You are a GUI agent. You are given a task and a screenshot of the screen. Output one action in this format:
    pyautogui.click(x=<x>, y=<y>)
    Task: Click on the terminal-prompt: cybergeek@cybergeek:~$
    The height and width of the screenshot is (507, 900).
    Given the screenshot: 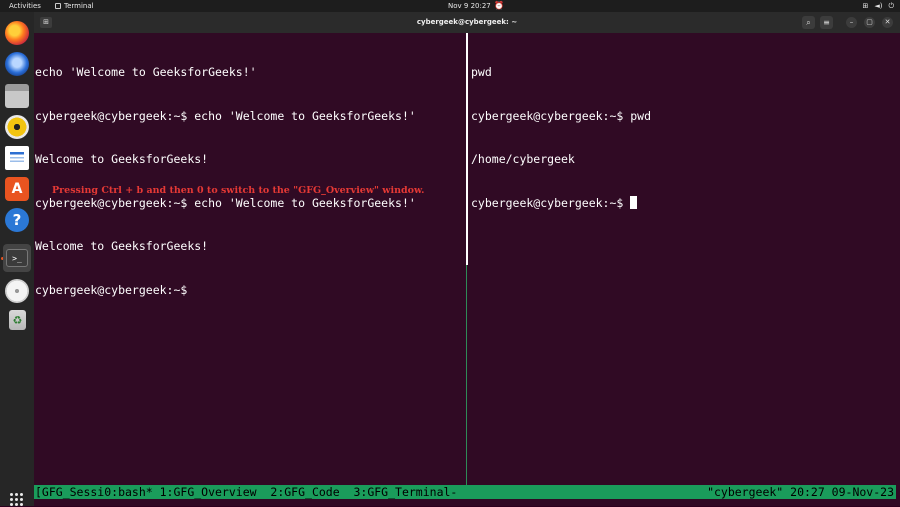 What is the action you would take?
    pyautogui.click(x=551, y=202)
    